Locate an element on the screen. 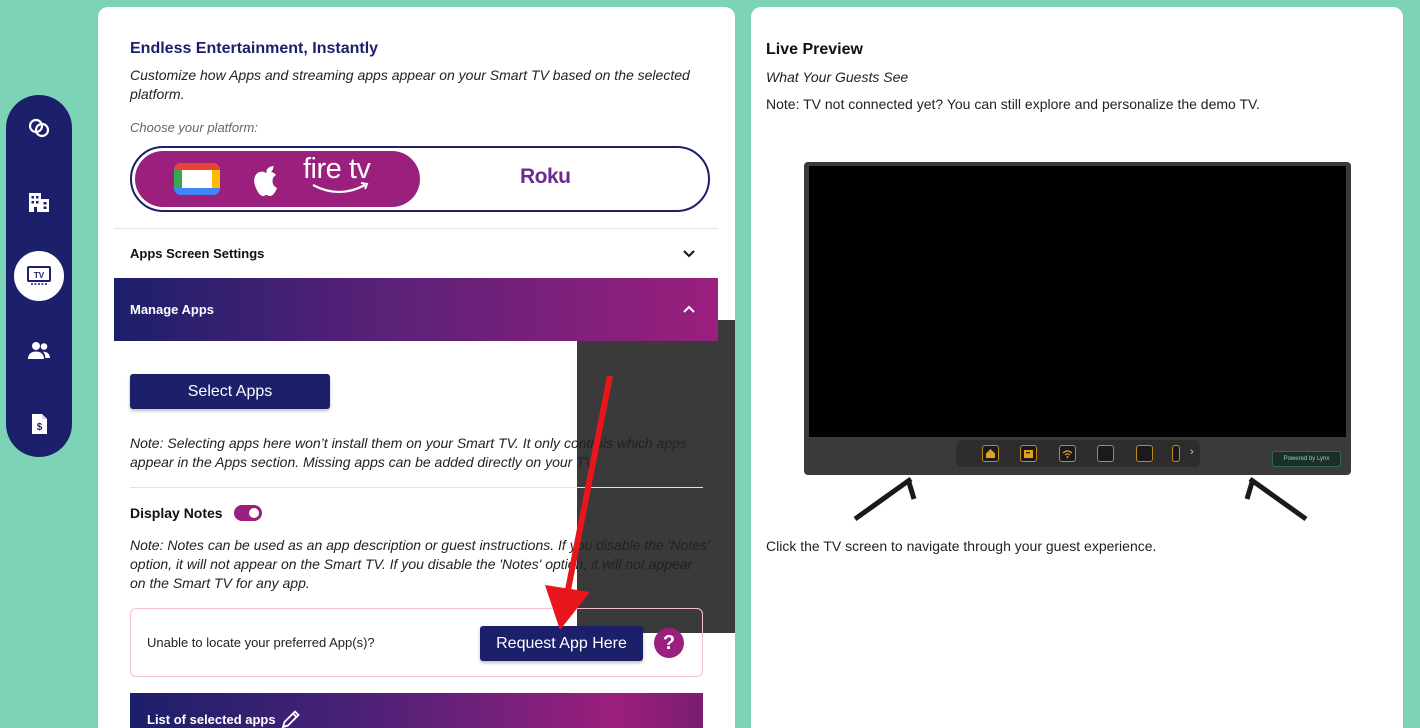 This screenshot has height=728, width=1420. selected-apps-header: List of selected apps is located at coordinates (416, 710).